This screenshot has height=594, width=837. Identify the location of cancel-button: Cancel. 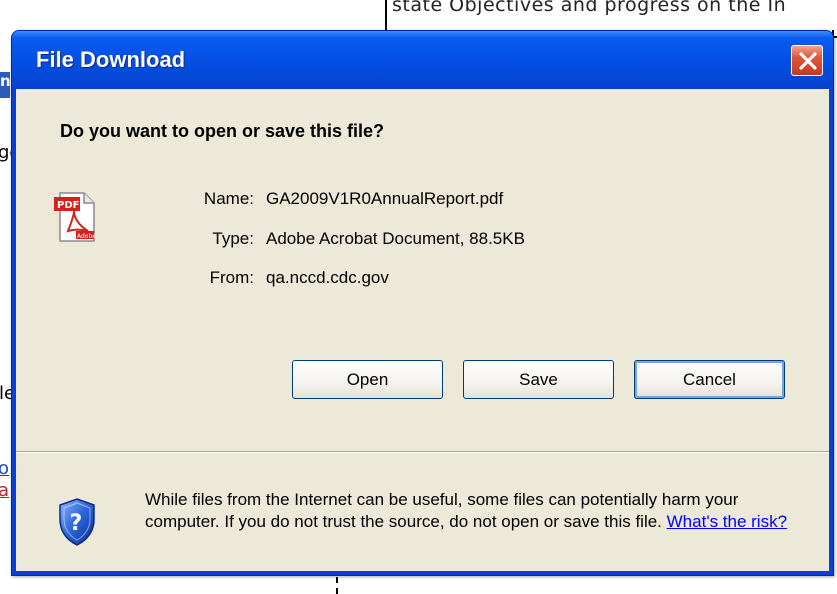
(709, 379).